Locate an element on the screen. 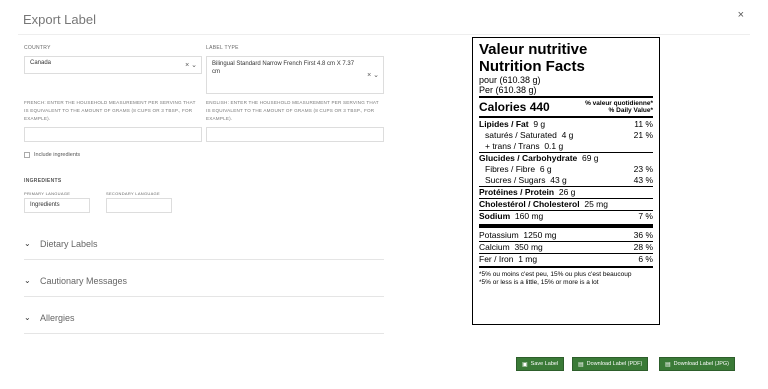  dv-header-english: % Daily Value* is located at coordinates (630, 110).